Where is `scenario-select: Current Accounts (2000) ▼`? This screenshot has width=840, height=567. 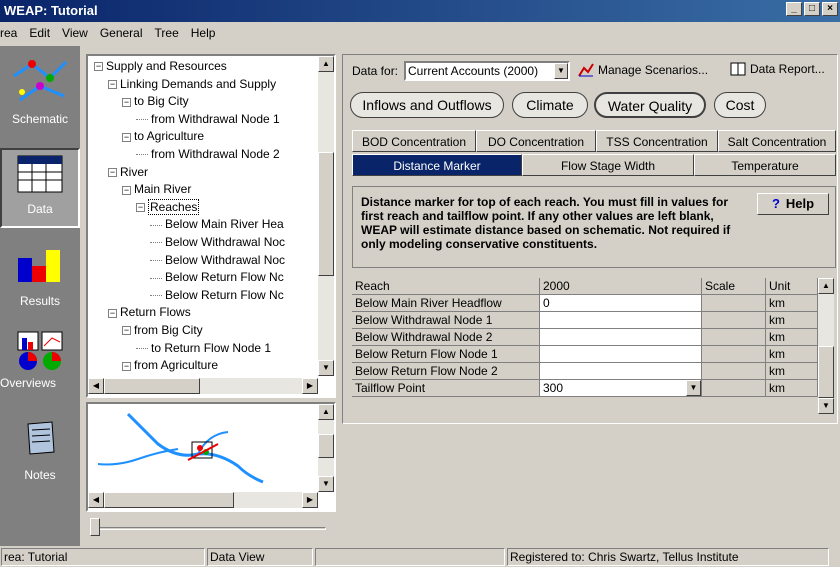
scenario-select: Current Accounts (2000) ▼ is located at coordinates (487, 71).